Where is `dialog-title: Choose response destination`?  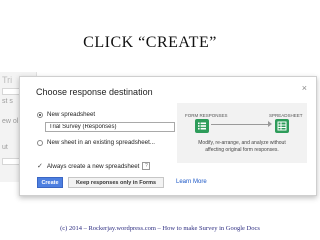
dialog-title: Choose response destination is located at coordinates (94, 92).